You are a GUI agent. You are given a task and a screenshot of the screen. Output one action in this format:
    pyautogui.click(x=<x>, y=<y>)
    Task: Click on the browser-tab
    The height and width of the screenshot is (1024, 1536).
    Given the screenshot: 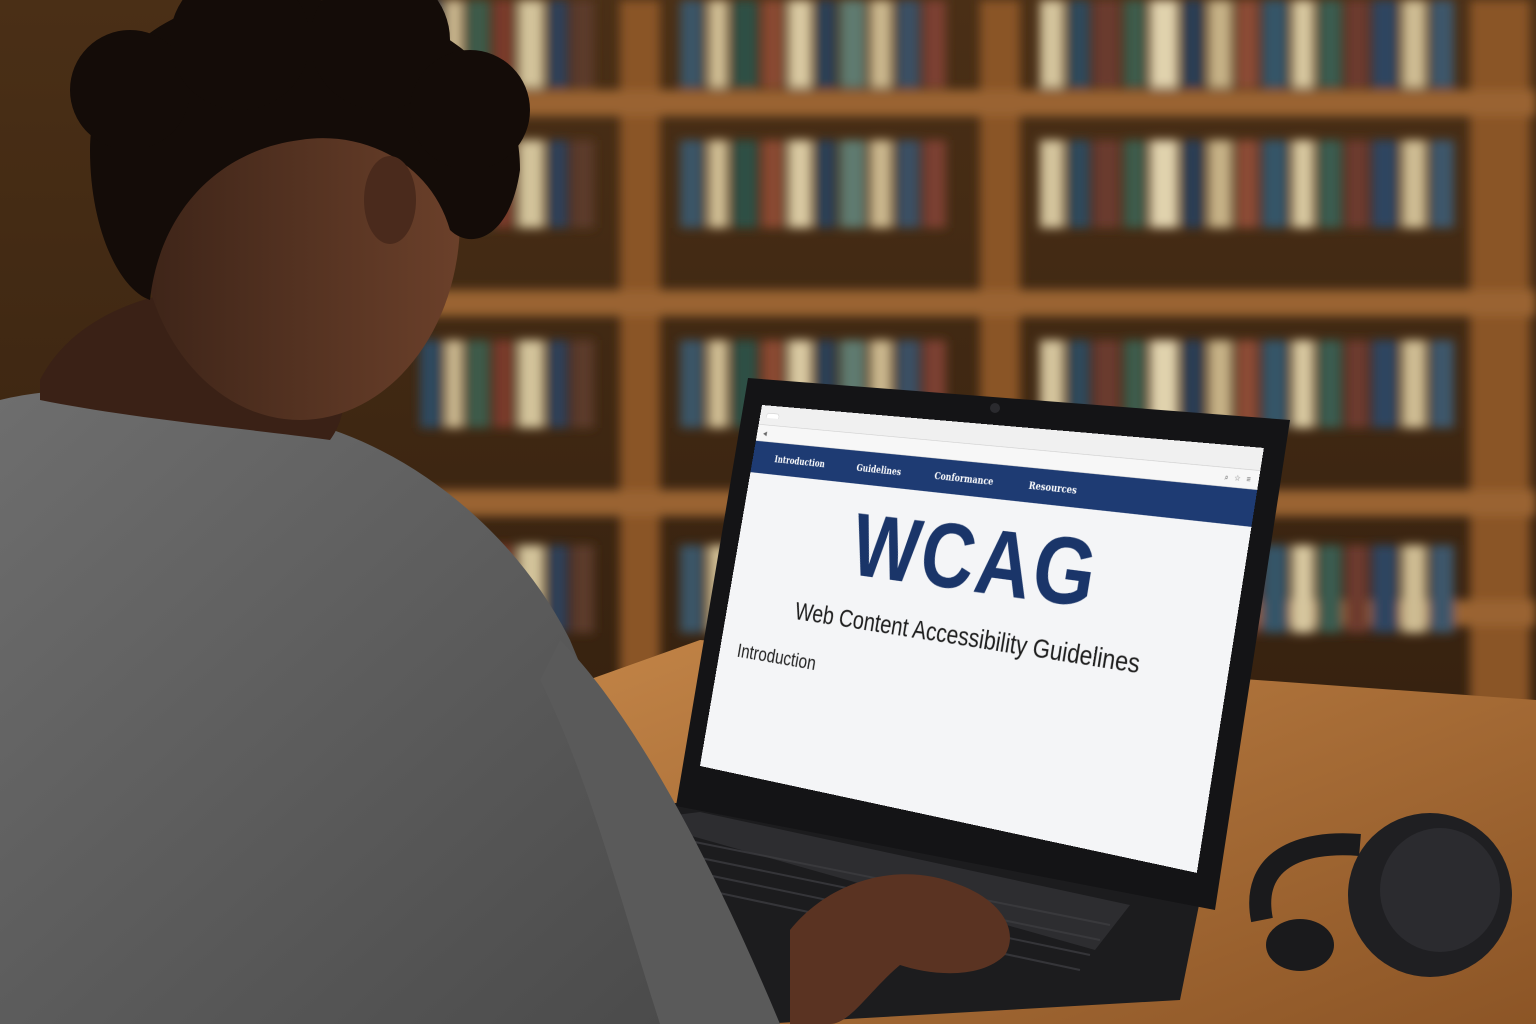 What is the action you would take?
    pyautogui.click(x=772, y=415)
    